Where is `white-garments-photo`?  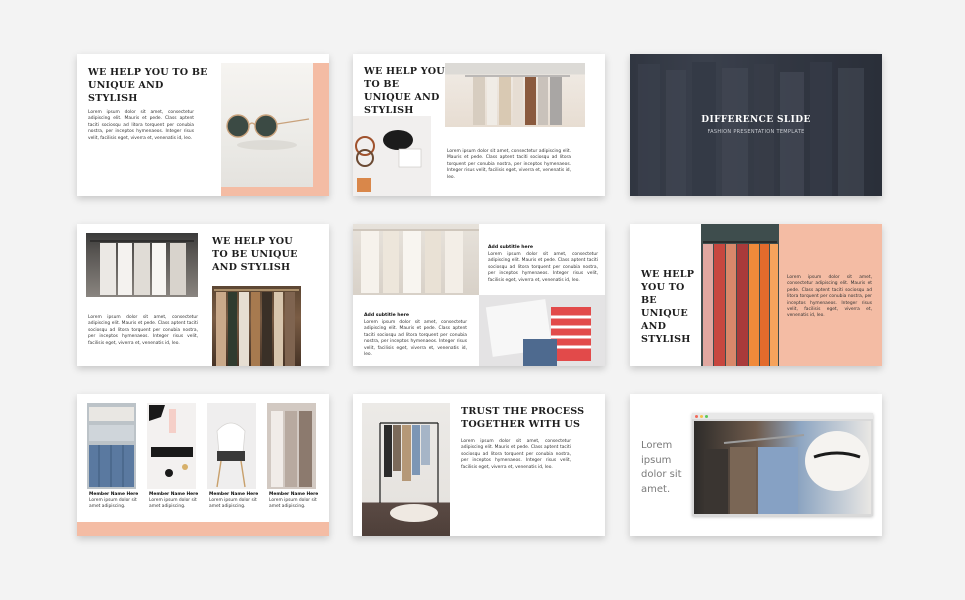 white-garments-photo is located at coordinates (416, 259).